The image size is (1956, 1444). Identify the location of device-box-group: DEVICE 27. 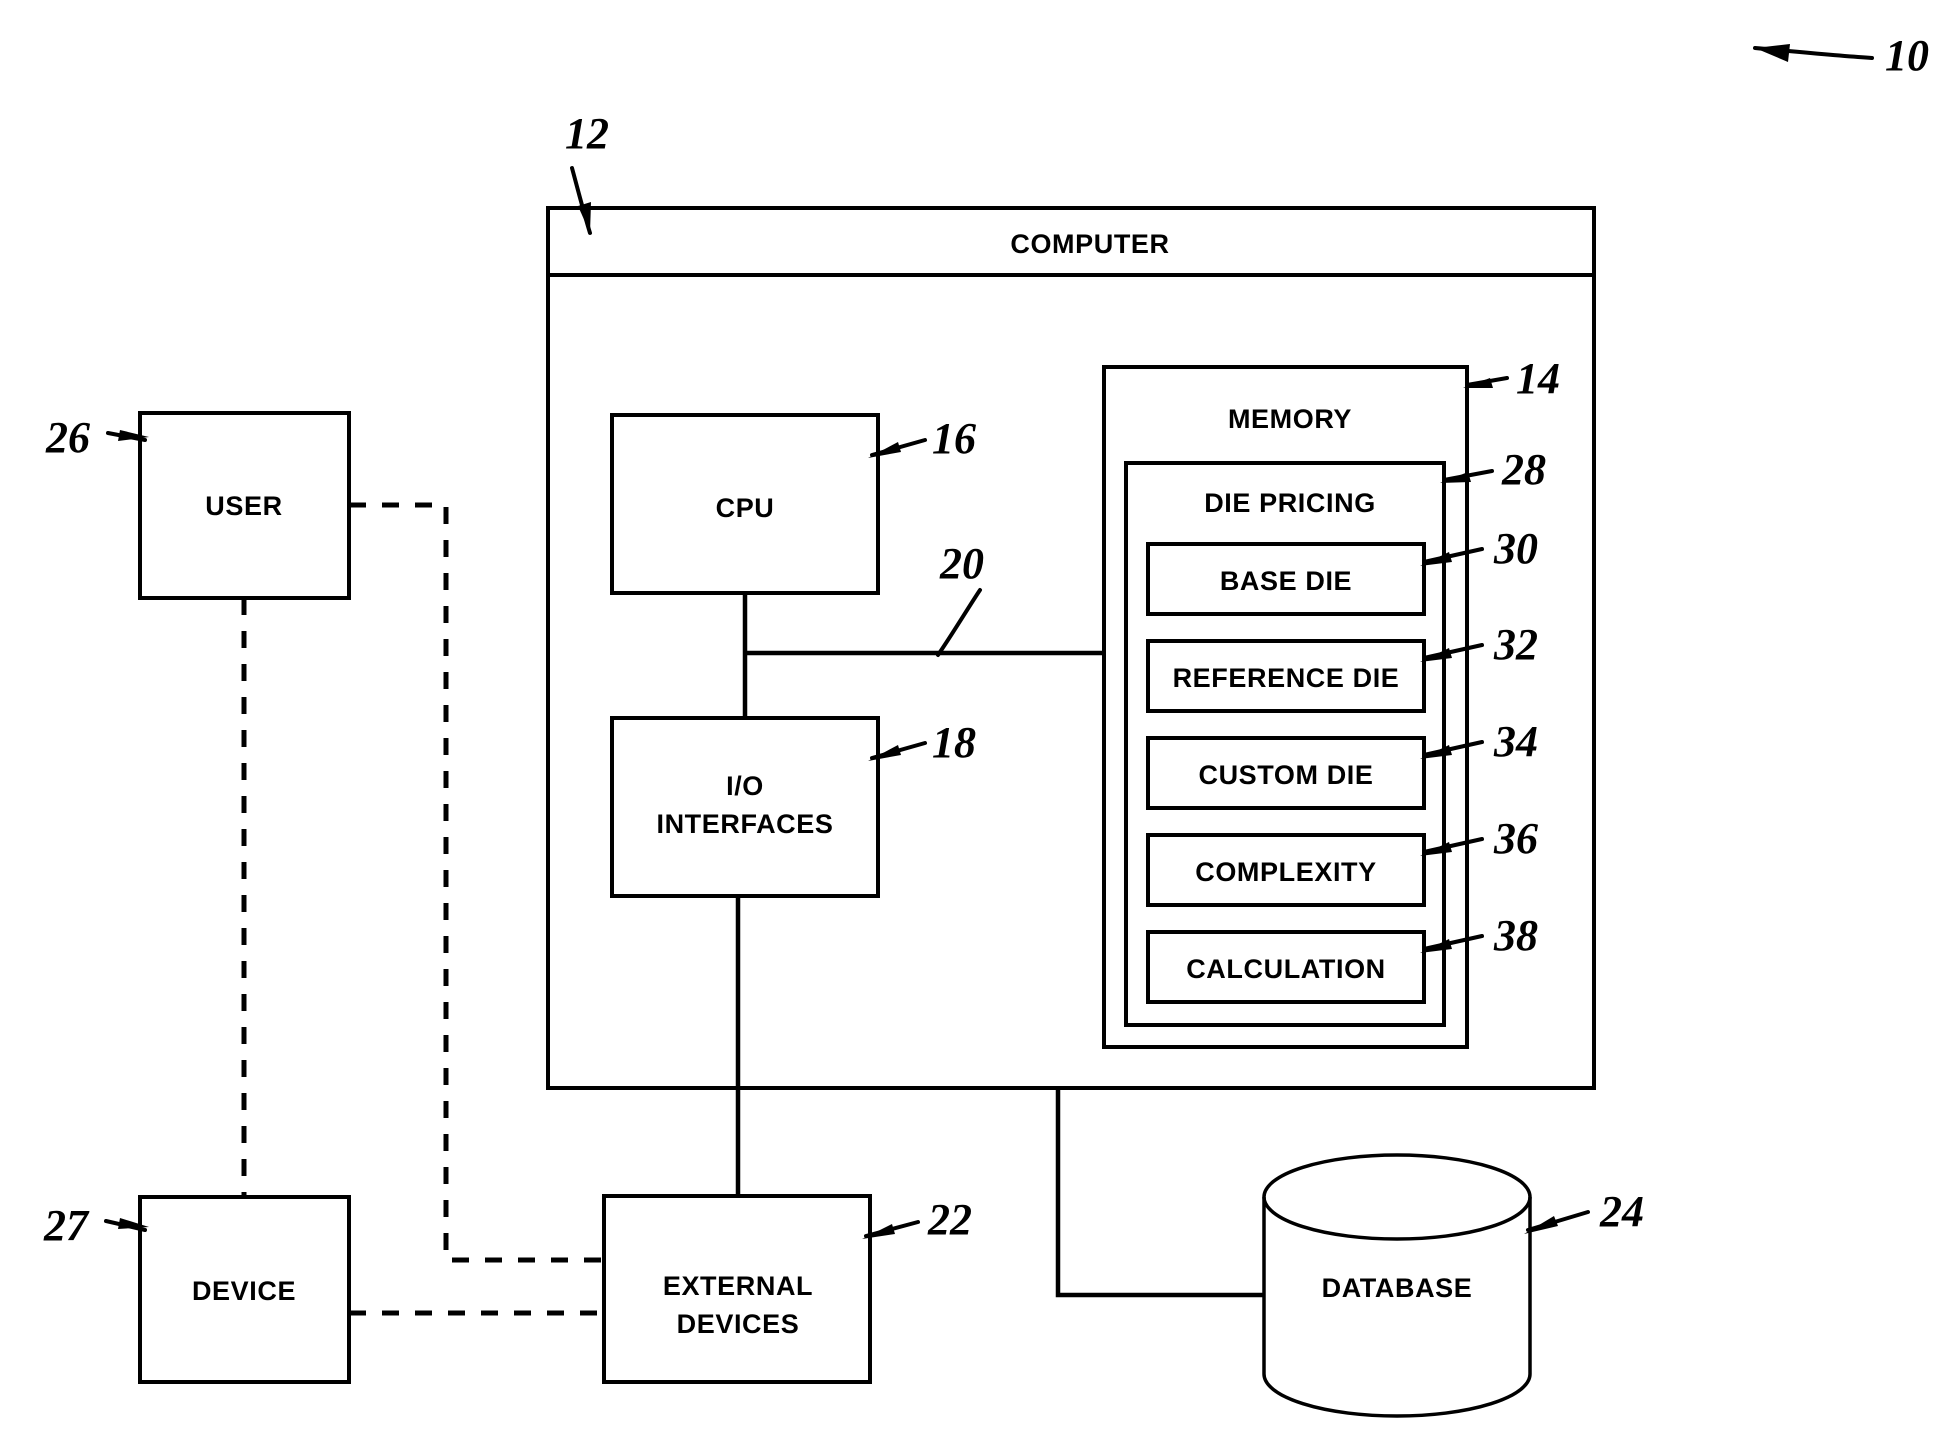
(197, 1289).